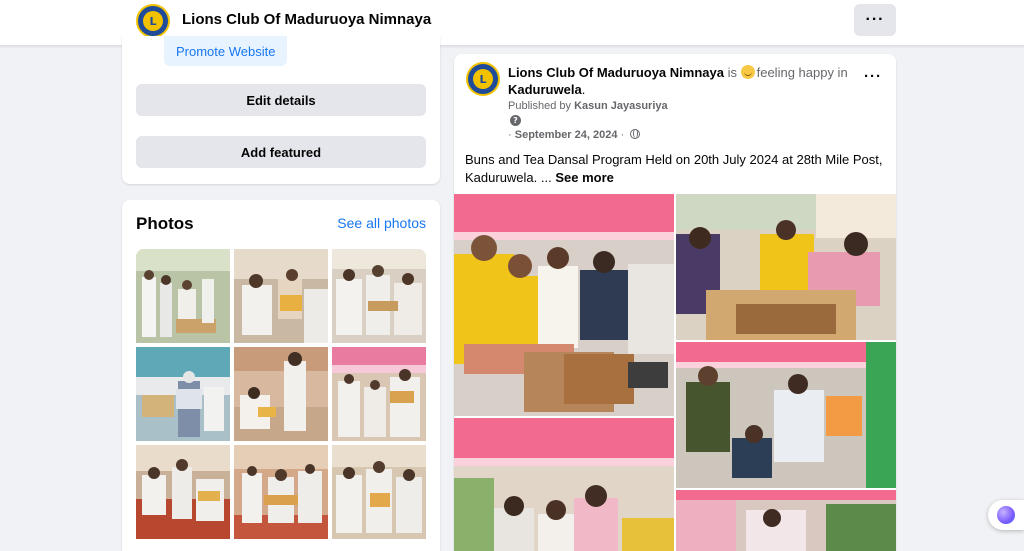 This screenshot has width=1024, height=551. I want to click on happy-emoji-icon, so click(747, 72).